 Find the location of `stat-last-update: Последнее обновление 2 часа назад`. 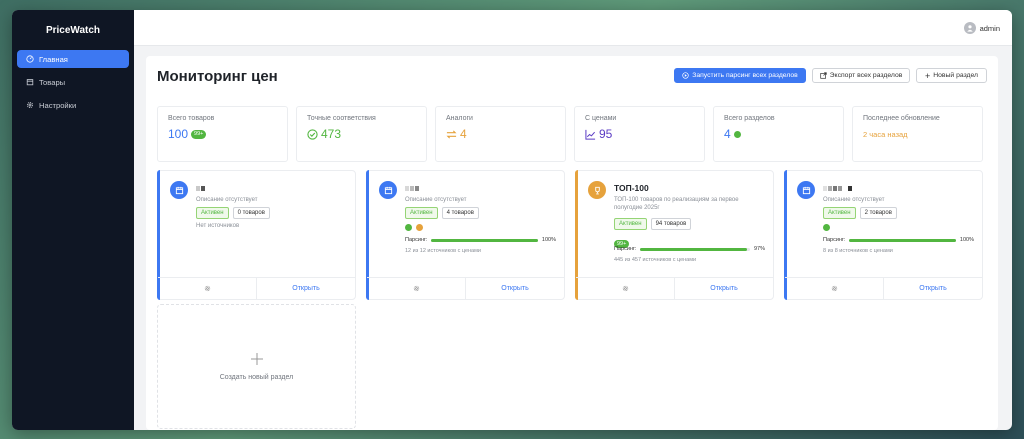

stat-last-update: Последнее обновление 2 часа назад is located at coordinates (917, 134).